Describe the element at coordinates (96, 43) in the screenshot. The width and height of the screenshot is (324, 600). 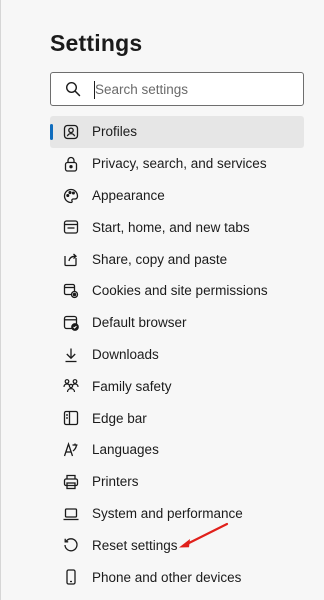
I see `page-title: Settings` at that location.